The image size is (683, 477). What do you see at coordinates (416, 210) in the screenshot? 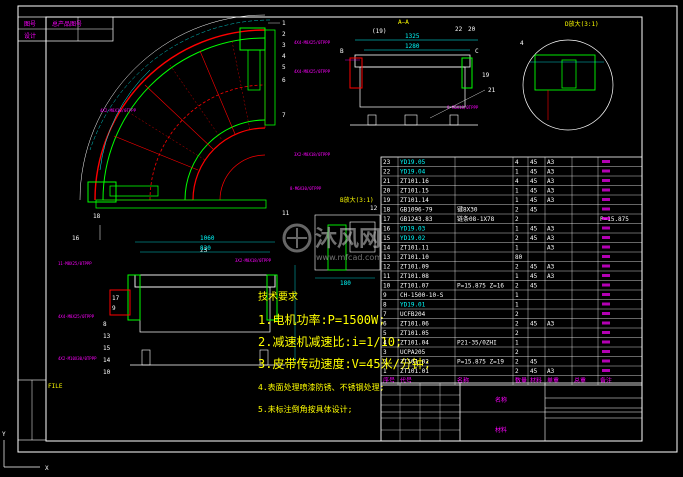
I see `bom-cell: GB1096-79` at bounding box center [416, 210].